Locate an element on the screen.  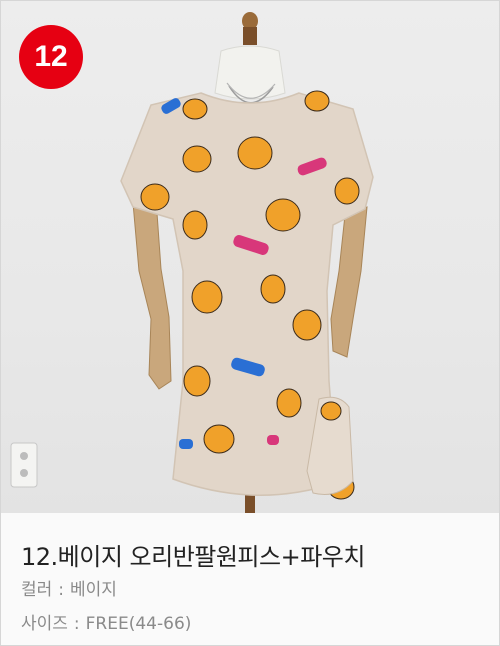
color-line: 컬러: 베이지 is located at coordinates (69, 587).